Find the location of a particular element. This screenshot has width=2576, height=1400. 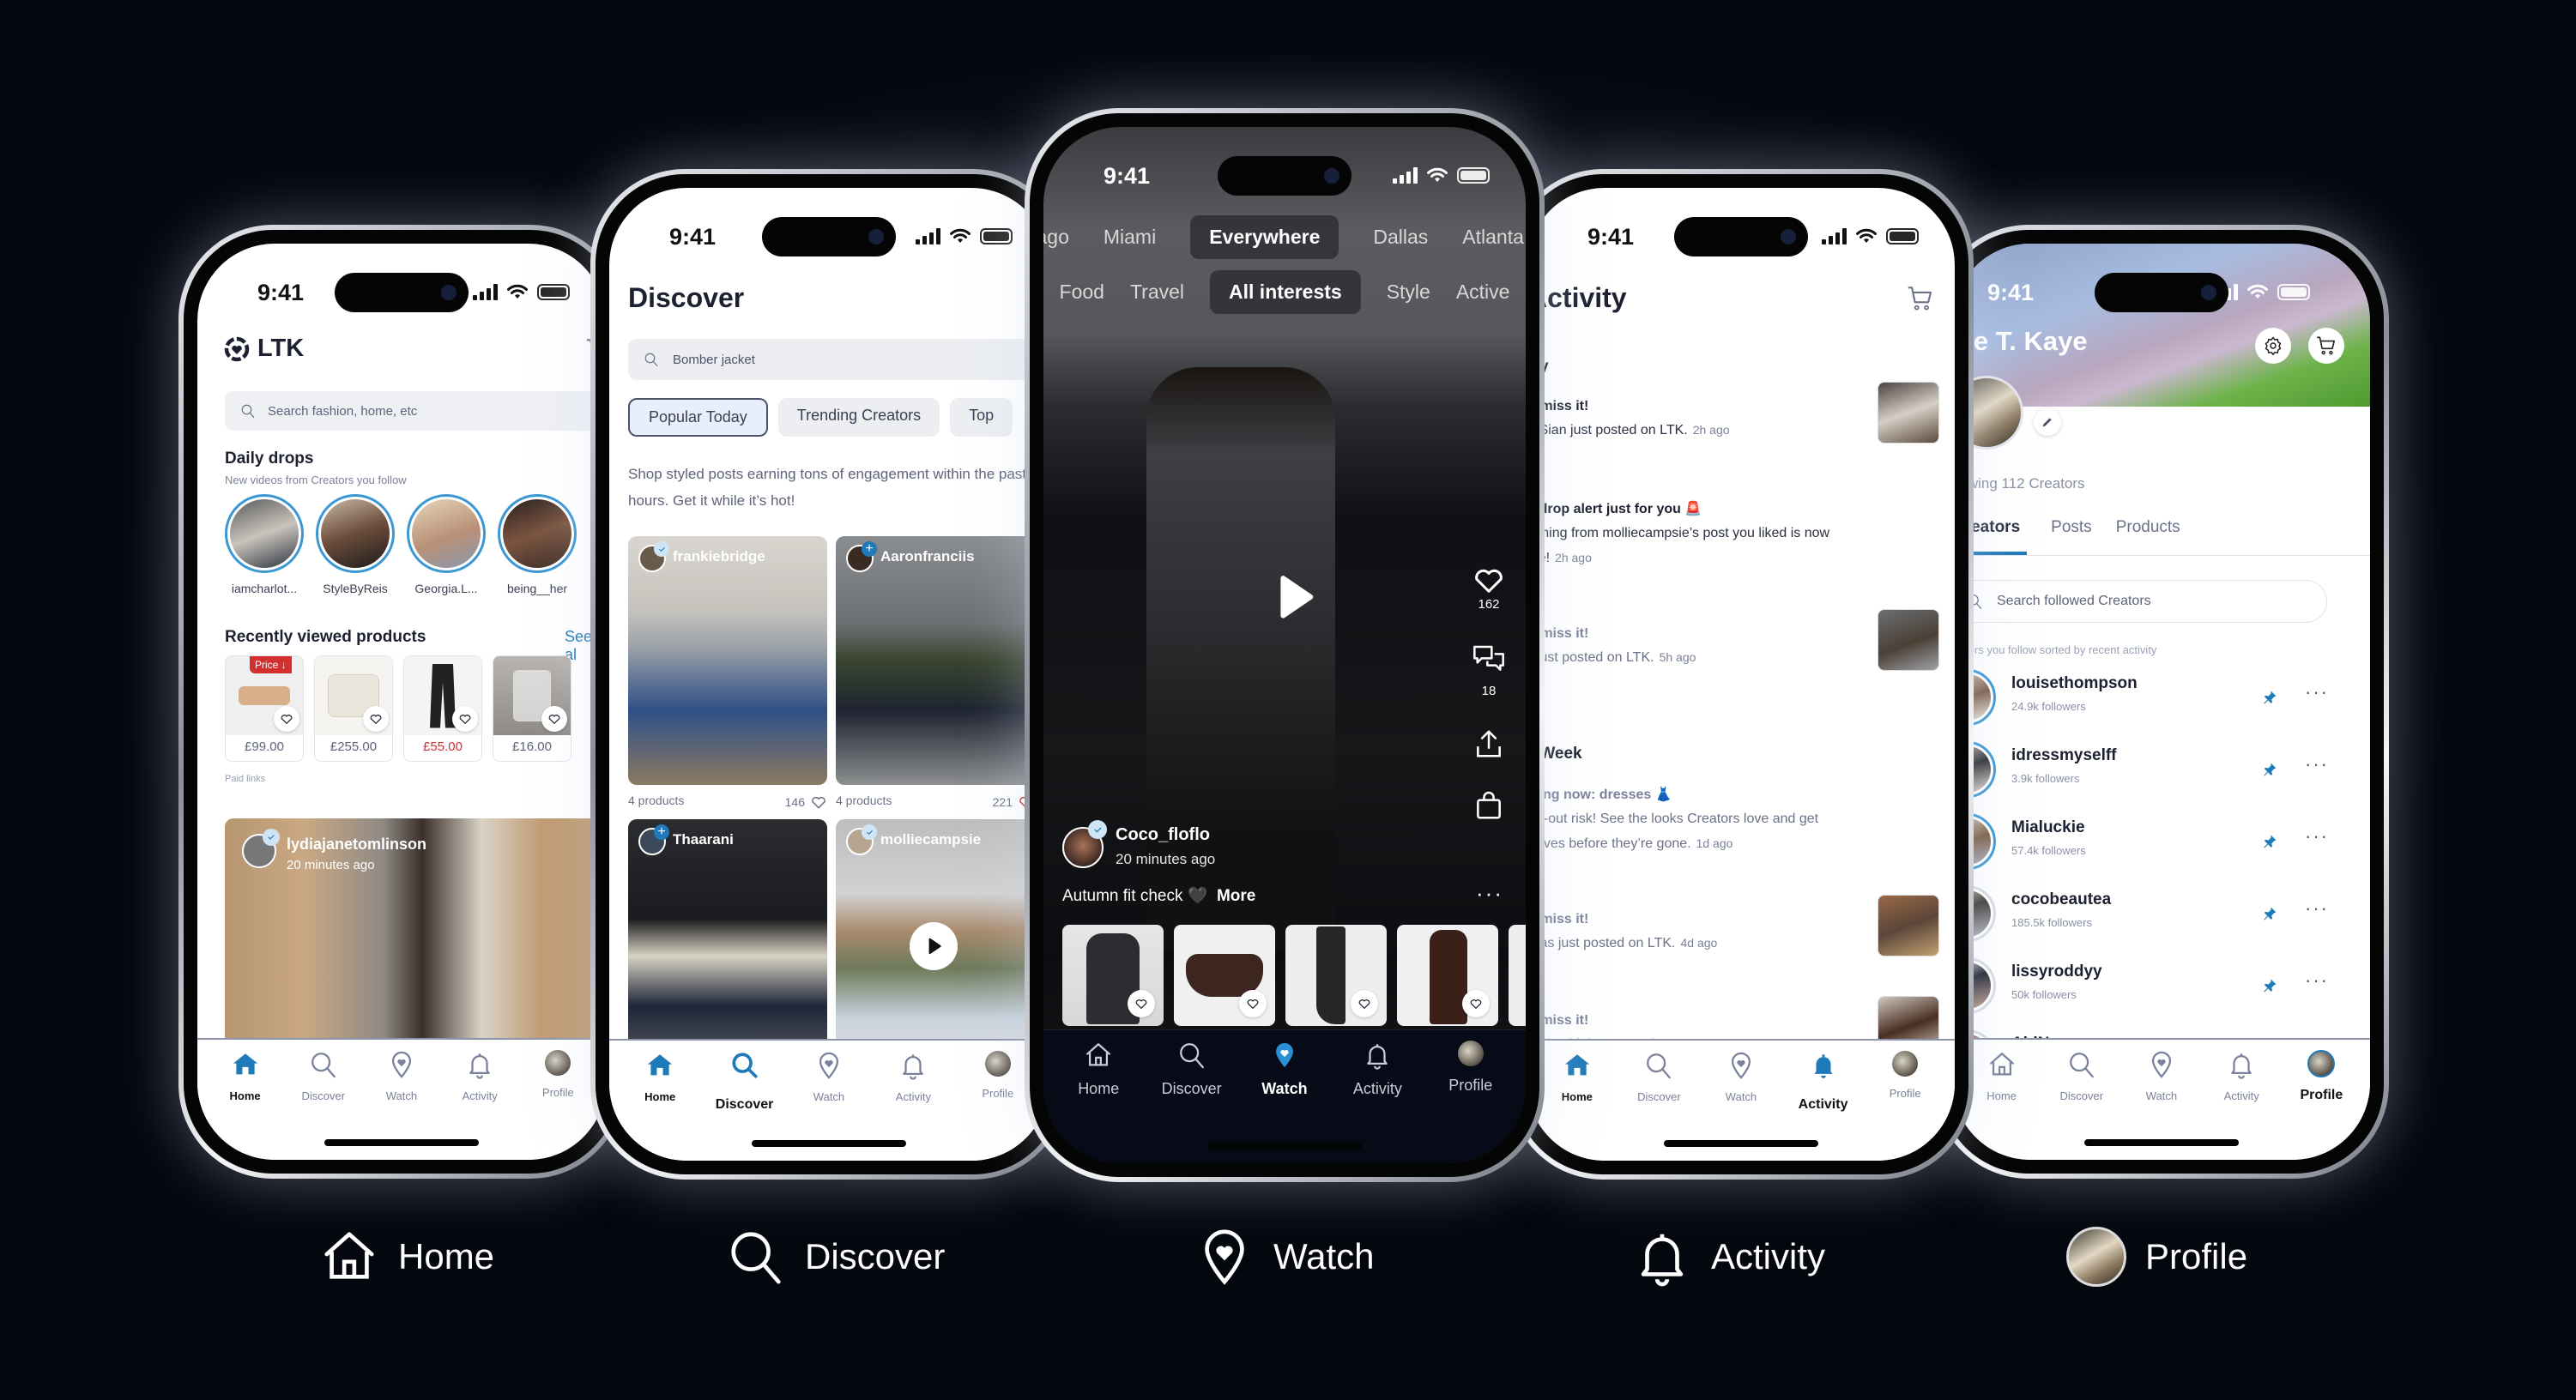

search-followed-input: Search followed Creators is located at coordinates (2140, 601).